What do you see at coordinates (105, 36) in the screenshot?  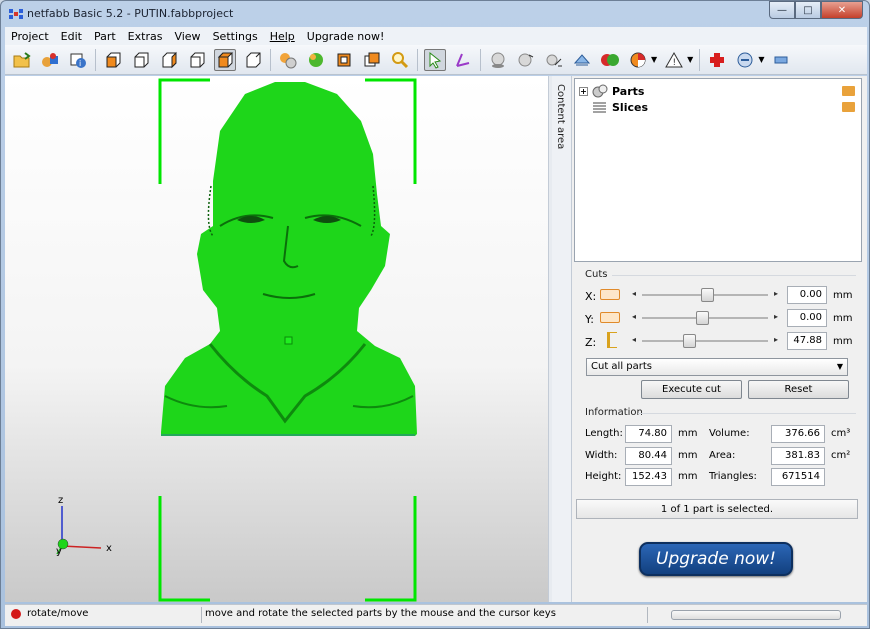 I see `menu-part: Part` at bounding box center [105, 36].